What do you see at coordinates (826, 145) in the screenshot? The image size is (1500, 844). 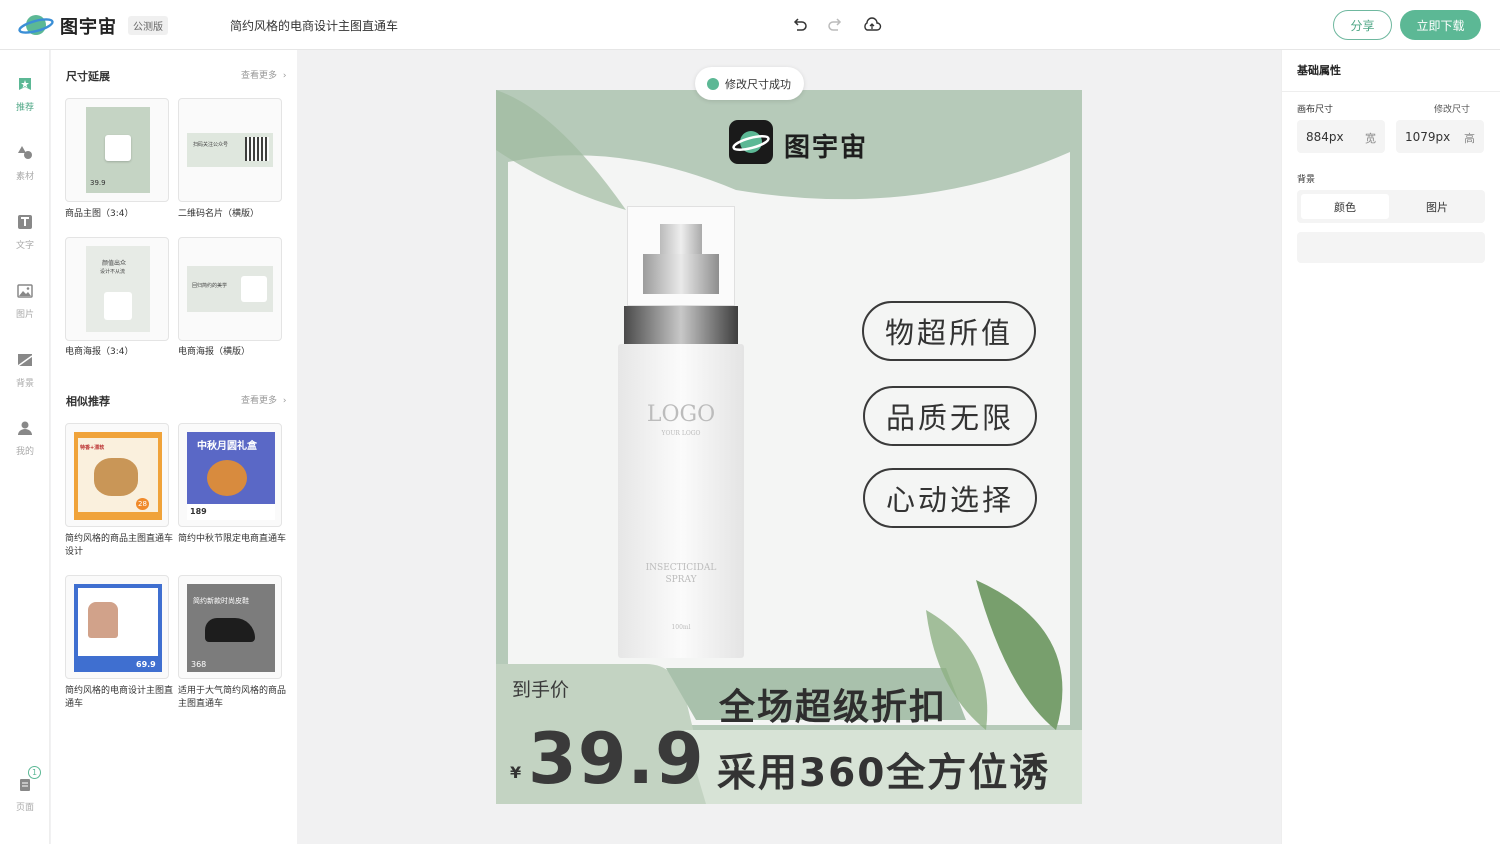 I see `canvas-brand-name: 图宇宙` at bounding box center [826, 145].